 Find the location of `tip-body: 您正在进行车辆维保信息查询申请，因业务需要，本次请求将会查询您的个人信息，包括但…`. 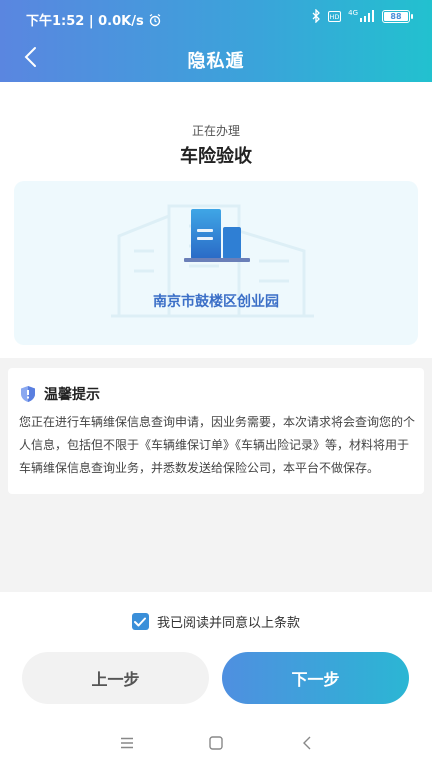

tip-body: 您正在进行车辆维保信息查询申请，因业务需要，本次请求将会查询您的个人信息，包括但… is located at coordinates (217, 445).